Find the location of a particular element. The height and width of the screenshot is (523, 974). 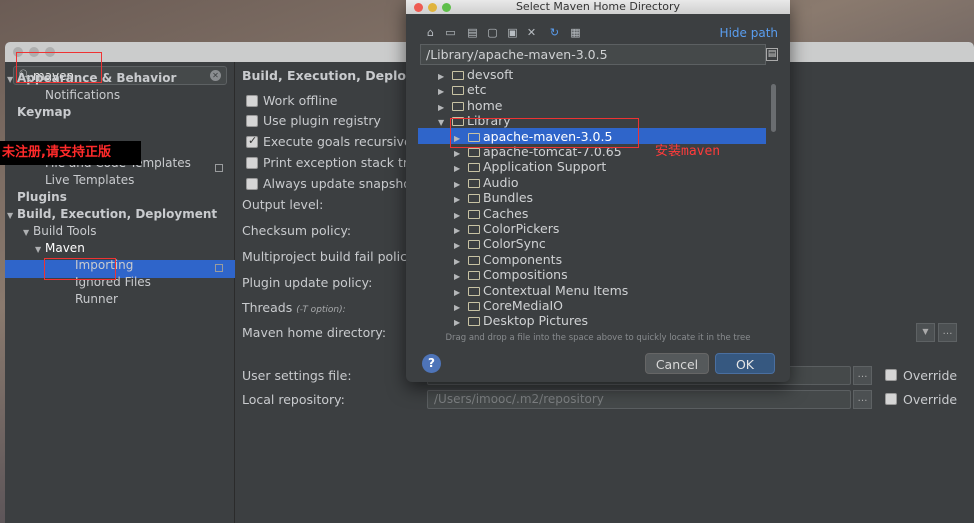

expand-arrow-icon: ▶ is located at coordinates (461, 322).